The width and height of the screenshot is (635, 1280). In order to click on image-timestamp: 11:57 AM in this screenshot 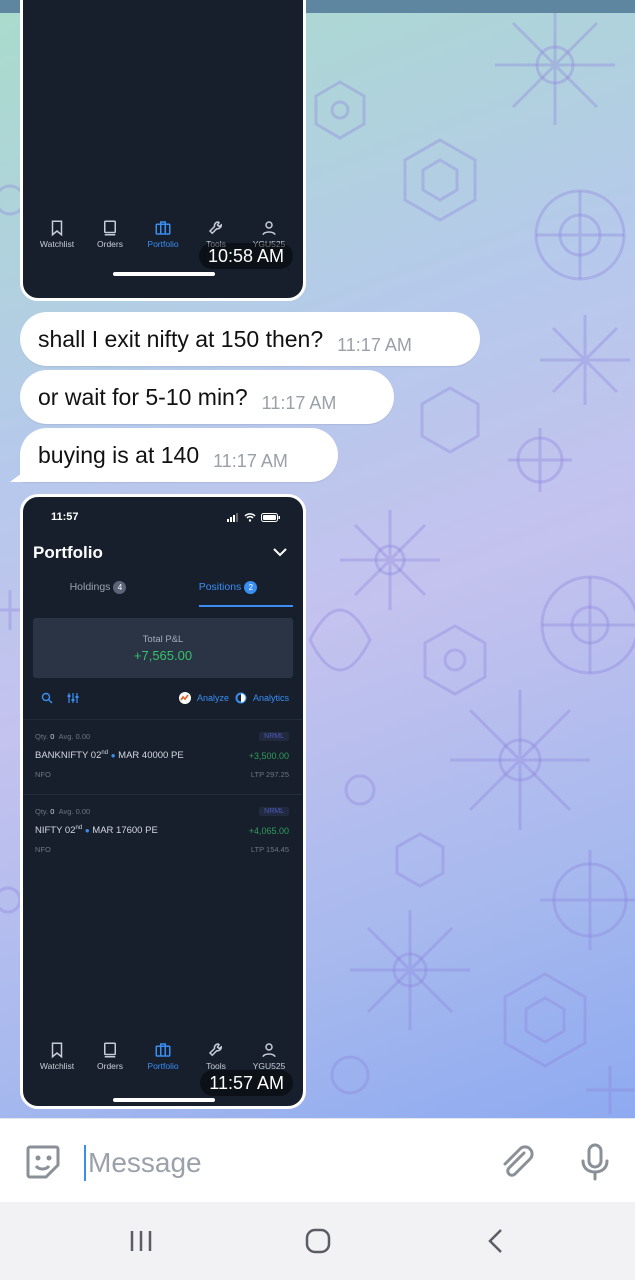, I will do `click(246, 1083)`.